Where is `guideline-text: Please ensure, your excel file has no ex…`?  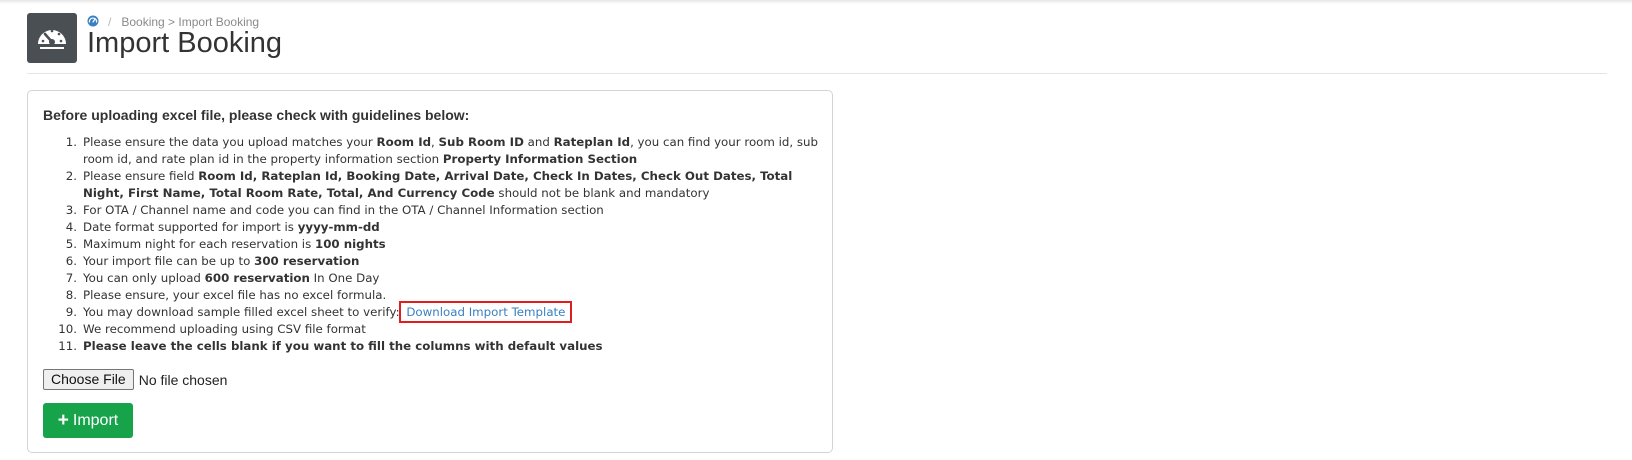
guideline-text: Please ensure, your excel file has no ex… is located at coordinates (235, 295).